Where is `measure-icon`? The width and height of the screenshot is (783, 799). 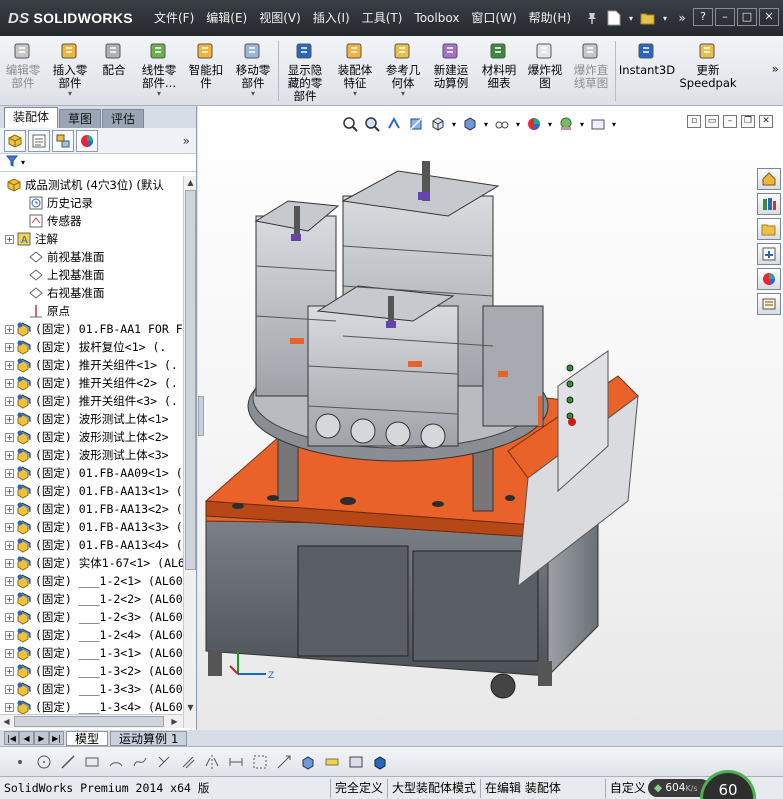
measure-icon is located at coordinates (332, 762).